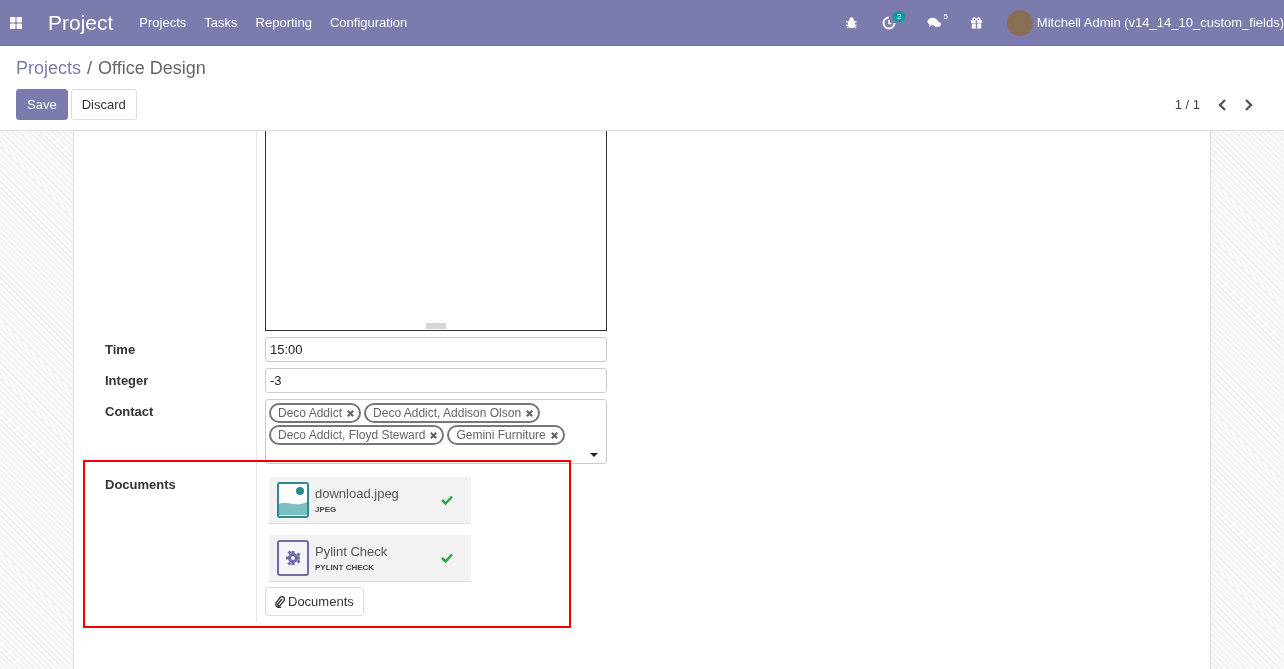 The width and height of the screenshot is (1284, 669). What do you see at coordinates (357, 493) in the screenshot?
I see `attachment-name: download.jpeg` at bounding box center [357, 493].